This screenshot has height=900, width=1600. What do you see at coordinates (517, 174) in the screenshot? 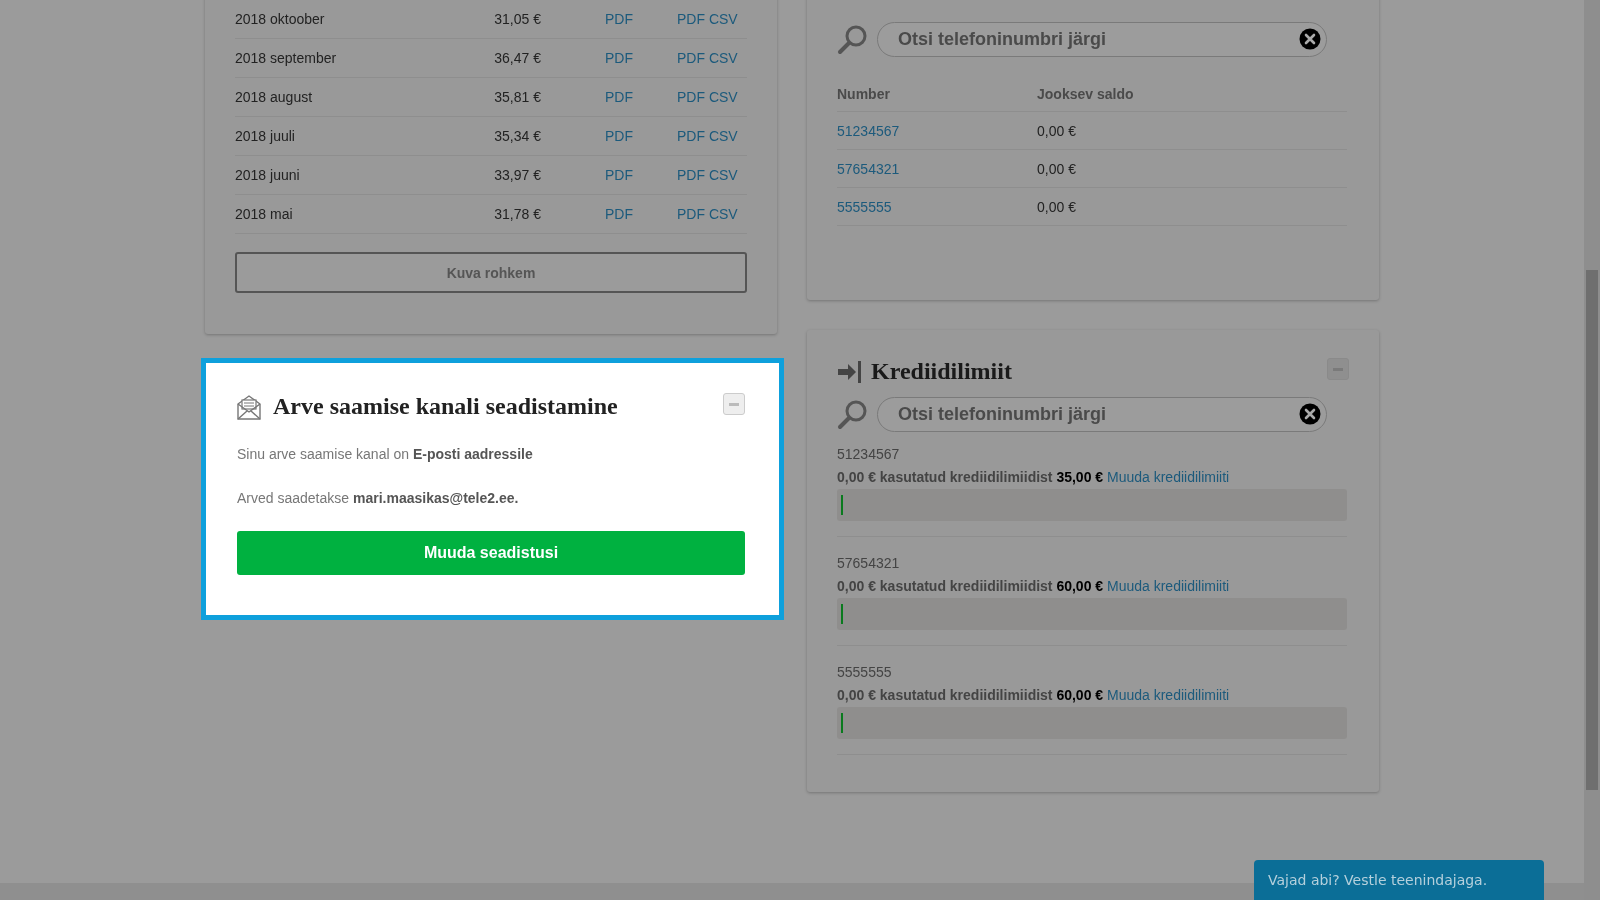
I see `invoice-amount: 33,97 €` at bounding box center [517, 174].